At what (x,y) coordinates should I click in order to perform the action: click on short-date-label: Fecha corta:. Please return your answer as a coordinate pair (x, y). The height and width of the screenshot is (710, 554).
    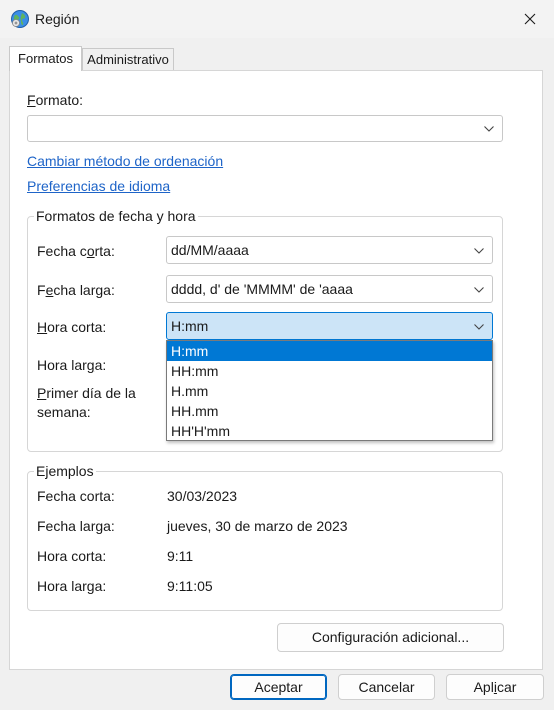
    Looking at the image, I should click on (76, 251).